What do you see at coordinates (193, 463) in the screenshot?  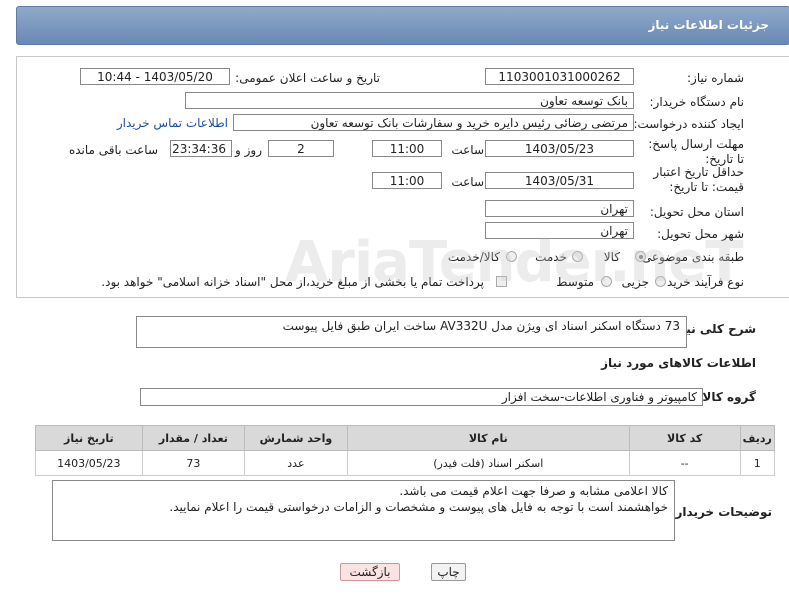 I see `cell-quantity: 73` at bounding box center [193, 463].